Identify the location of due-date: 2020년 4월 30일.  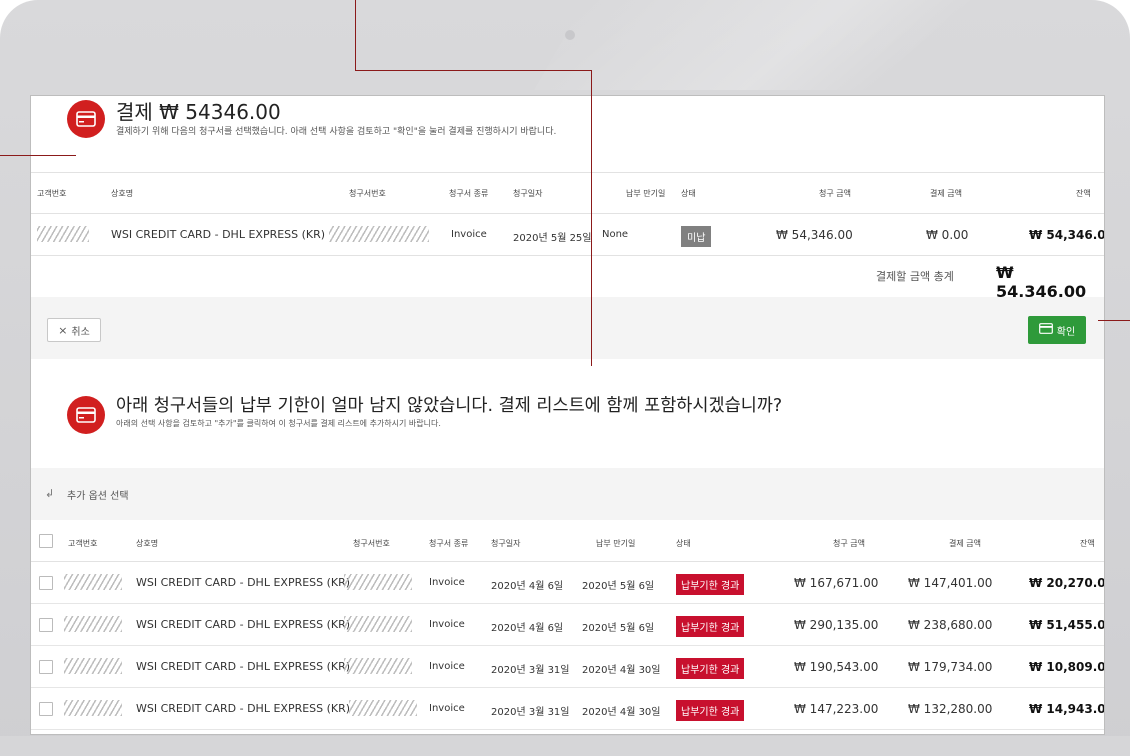
(621, 712).